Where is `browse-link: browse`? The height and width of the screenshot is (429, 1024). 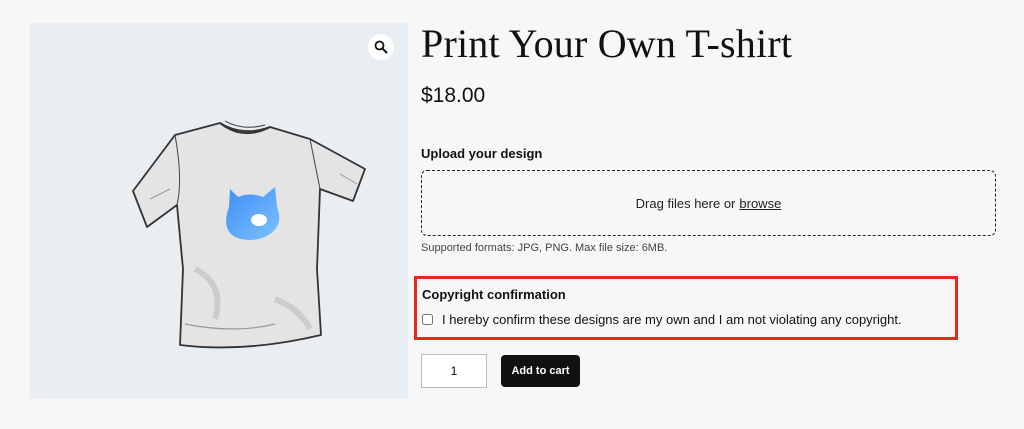
browse-link: browse is located at coordinates (760, 203).